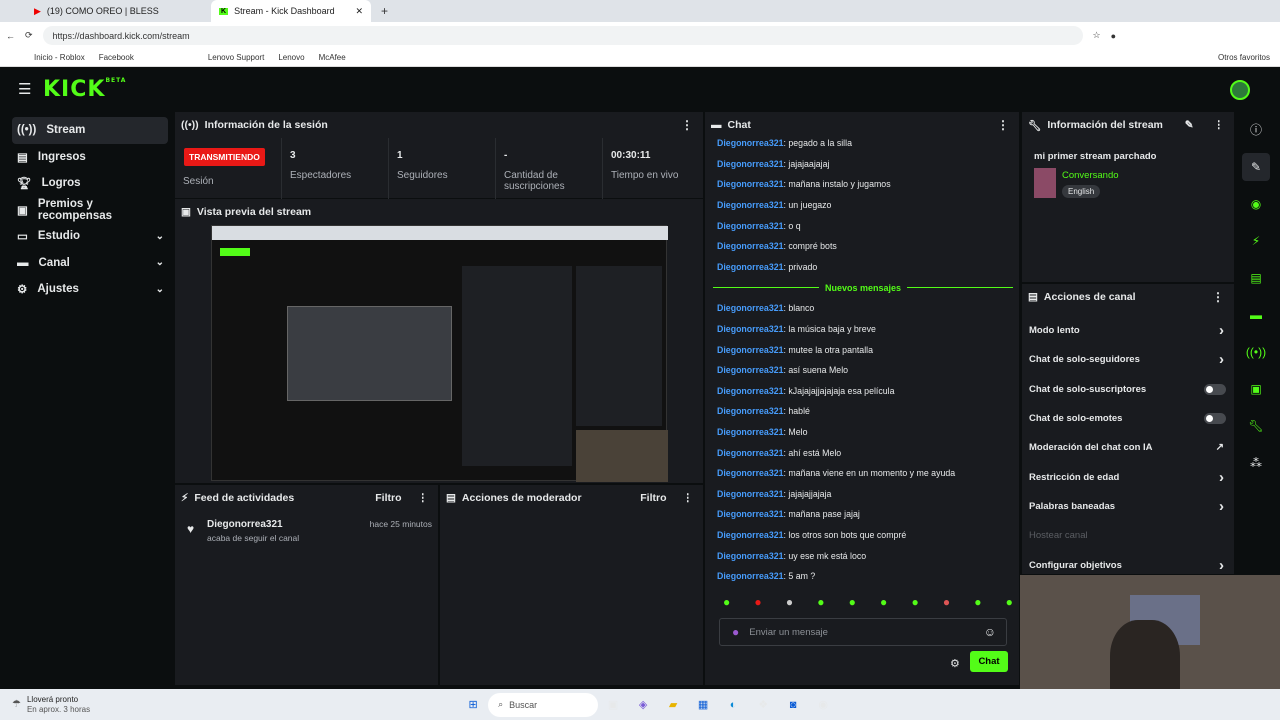 Image resolution: width=1280 pixels, height=720 pixels. I want to click on stream-preview-video, so click(439, 353).